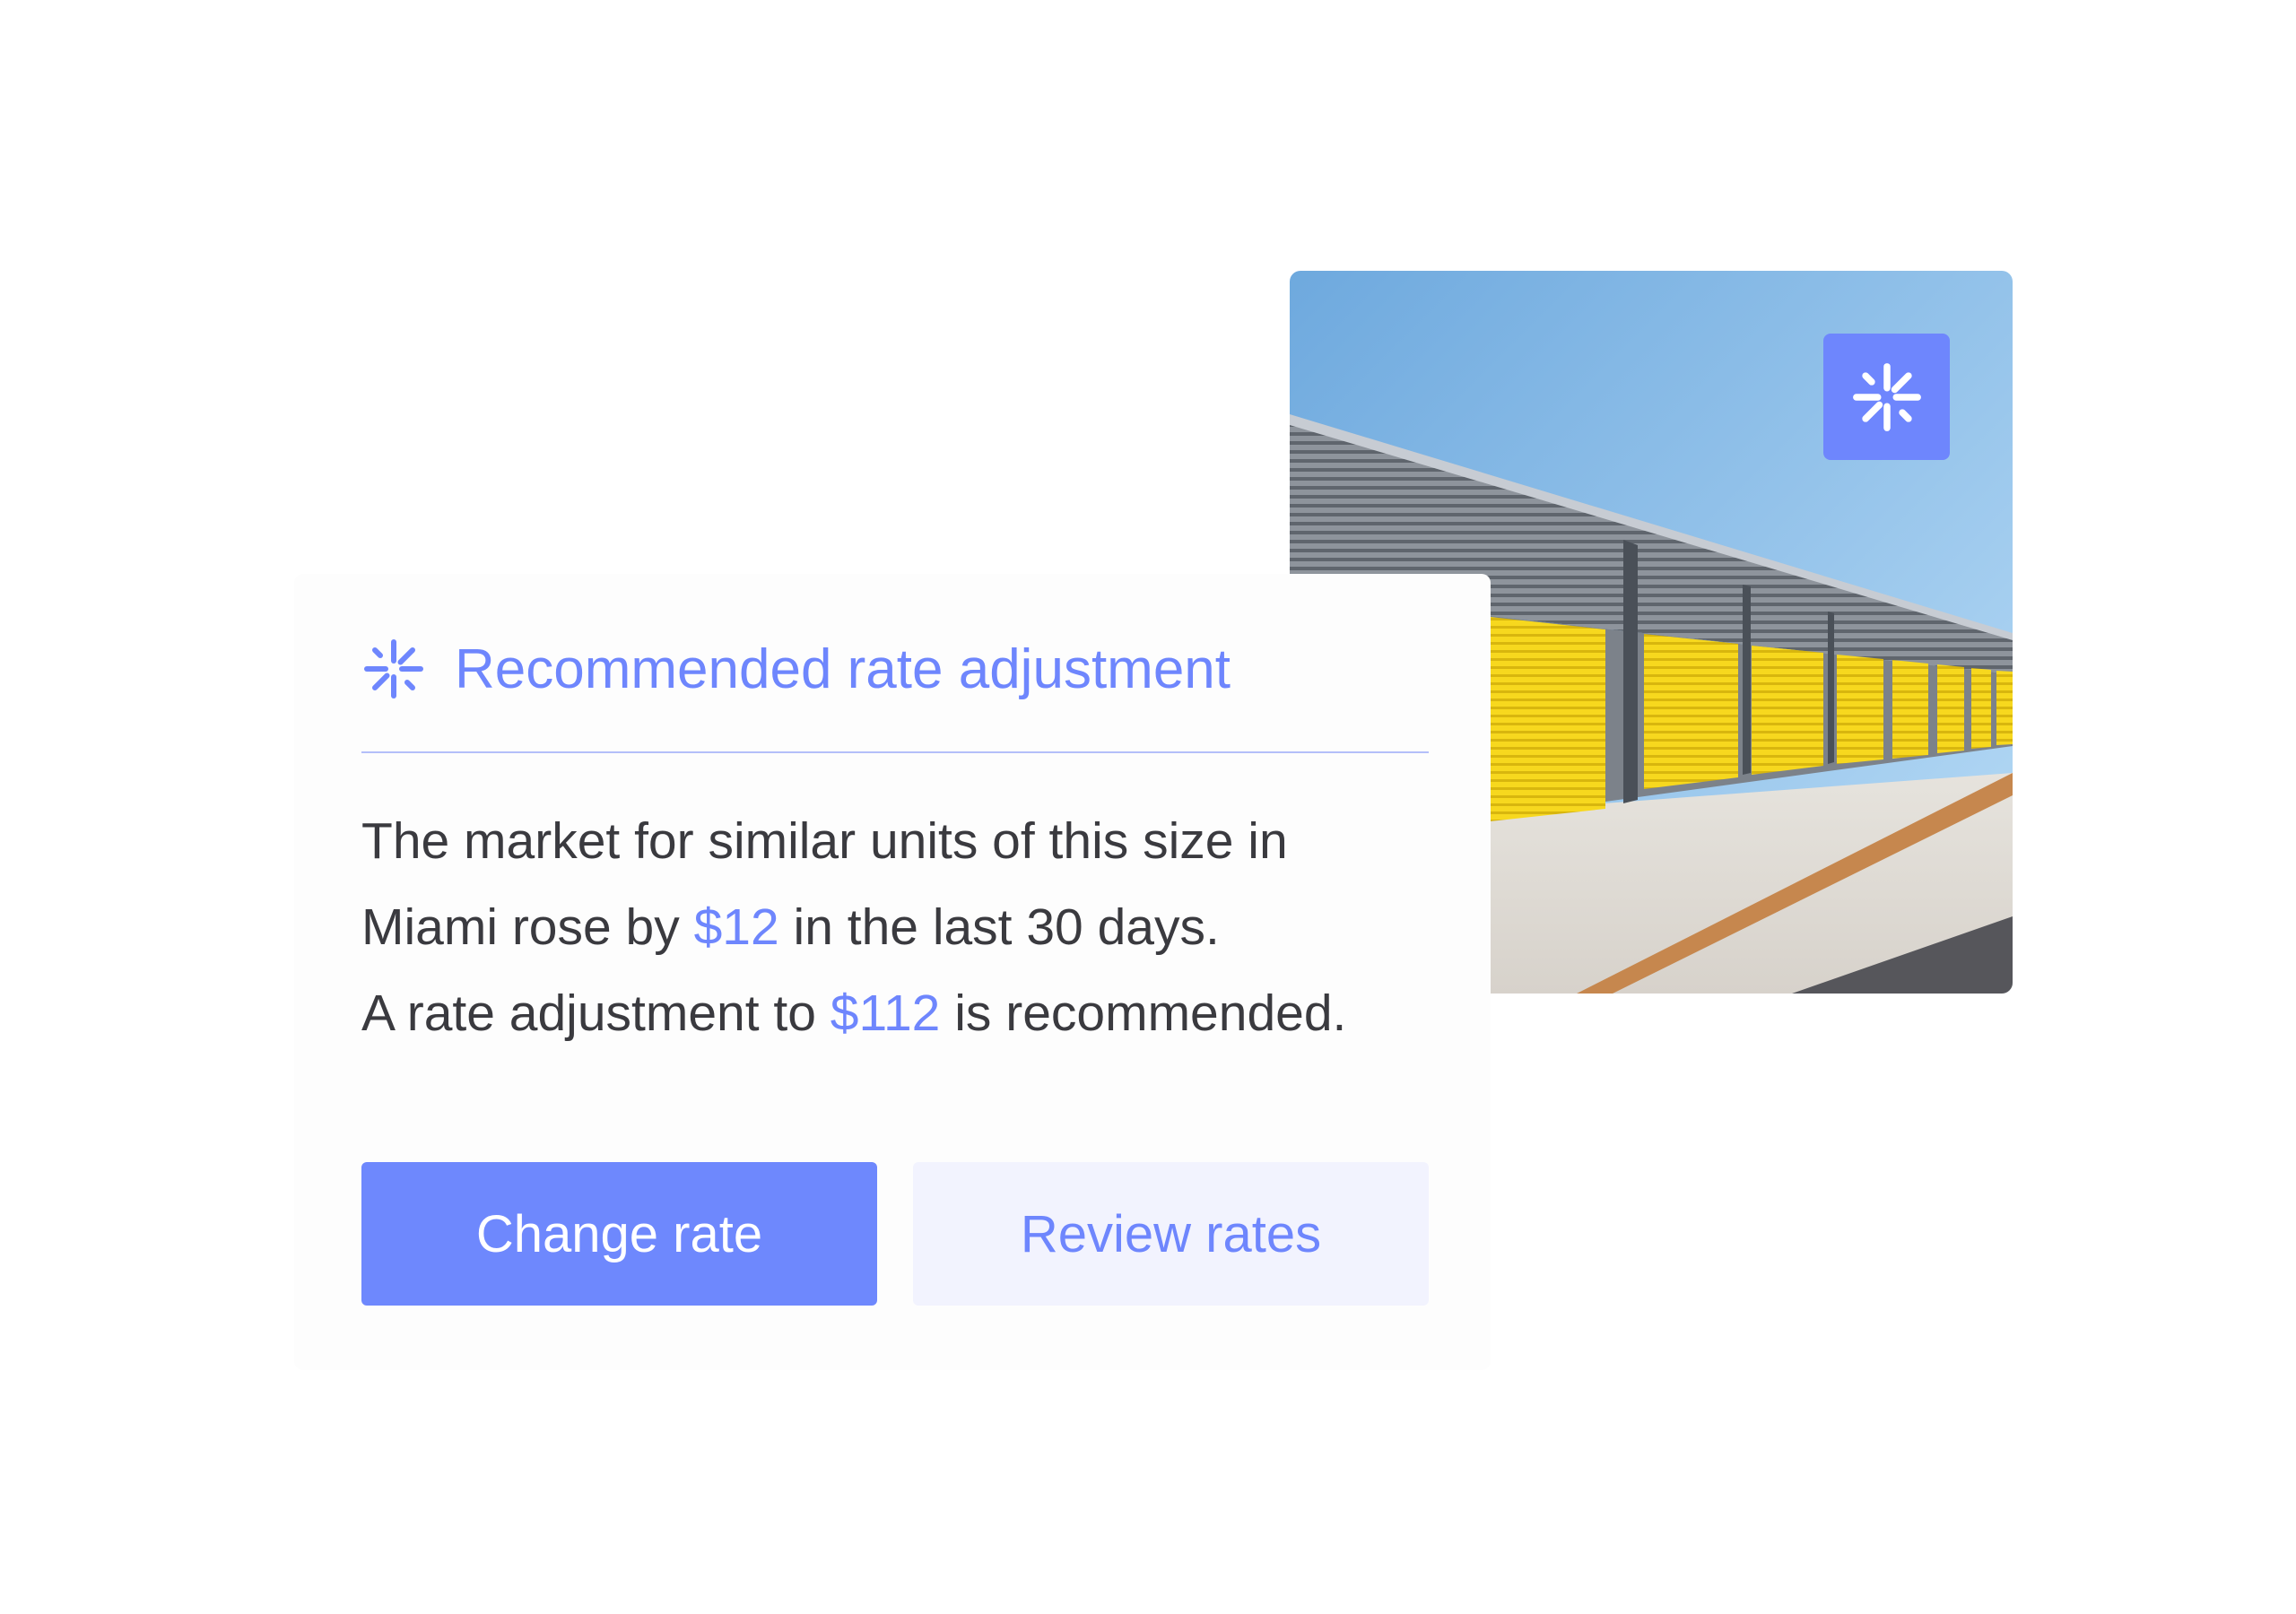 The height and width of the screenshot is (1614, 2296). Describe the element at coordinates (736, 927) in the screenshot. I see `market-increase-amount: $12` at that location.